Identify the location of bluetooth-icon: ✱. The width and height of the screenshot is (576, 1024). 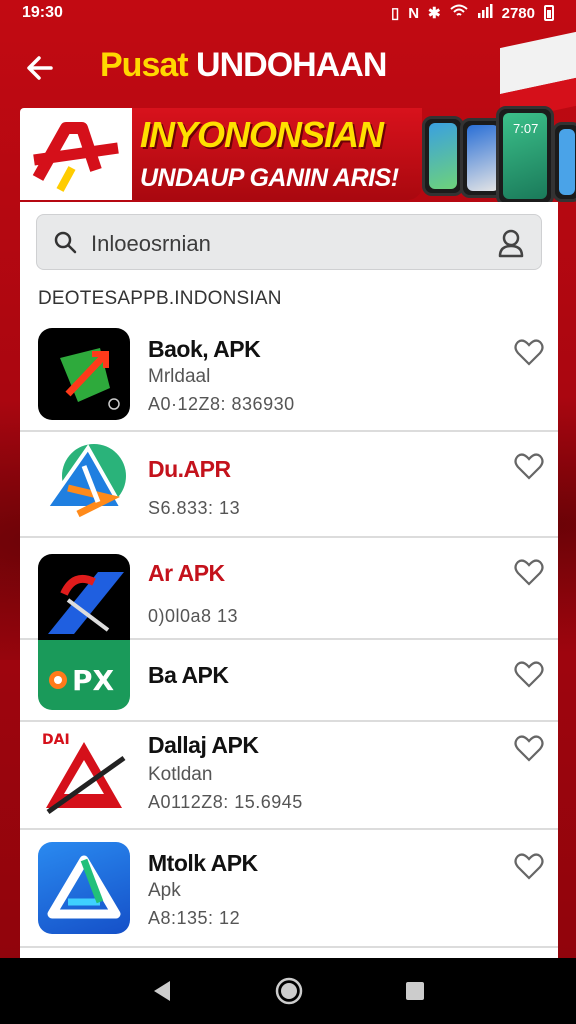
(434, 13).